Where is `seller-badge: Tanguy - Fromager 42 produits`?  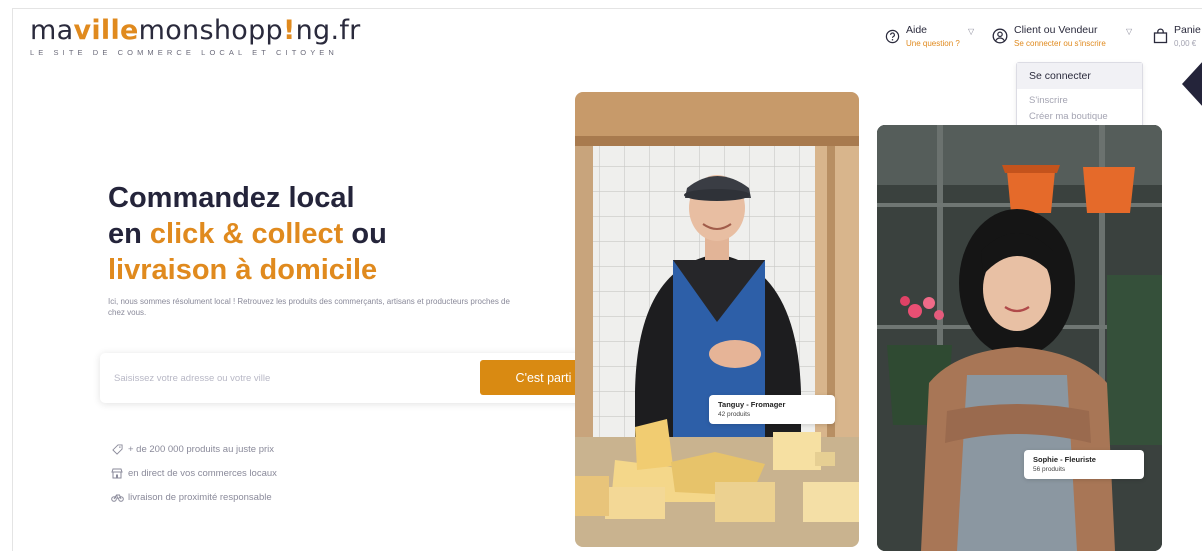
seller-badge: Tanguy - Fromager 42 produits is located at coordinates (772, 409).